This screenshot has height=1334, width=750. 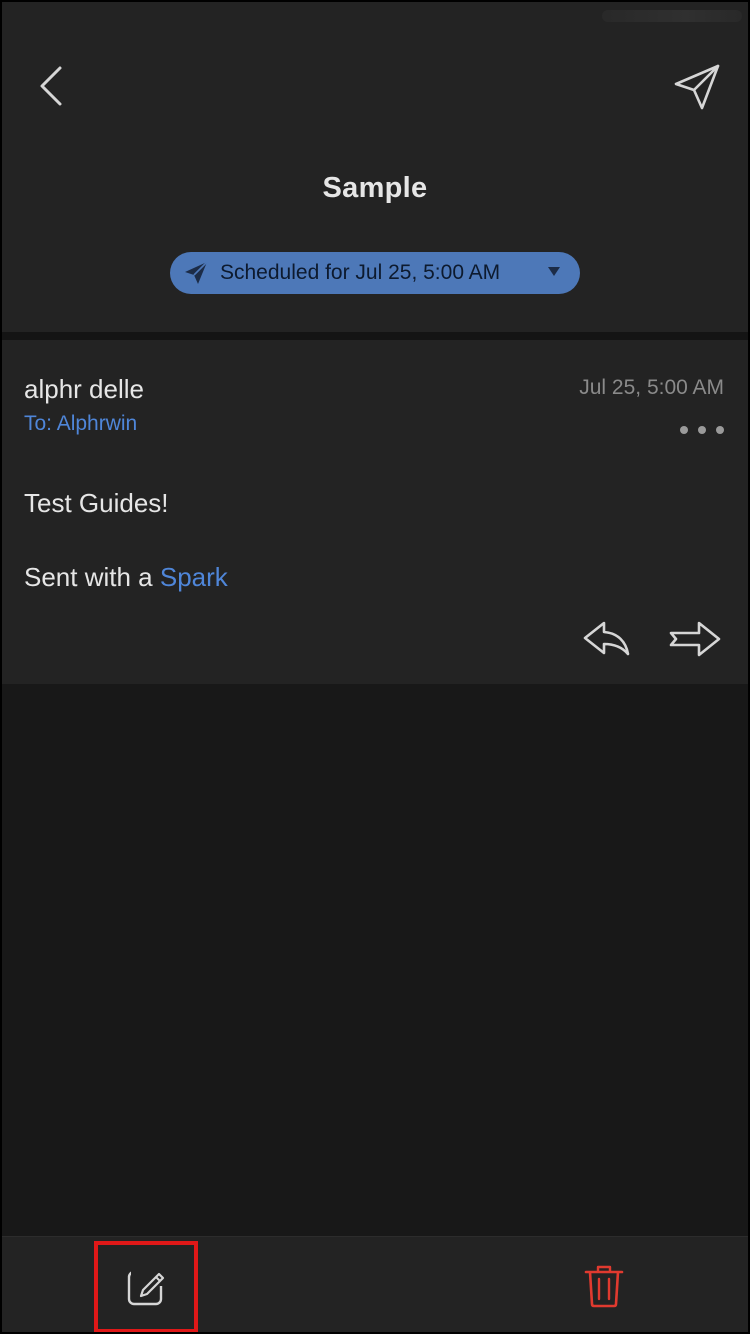 I want to click on forward-button, so click(x=695, y=639).